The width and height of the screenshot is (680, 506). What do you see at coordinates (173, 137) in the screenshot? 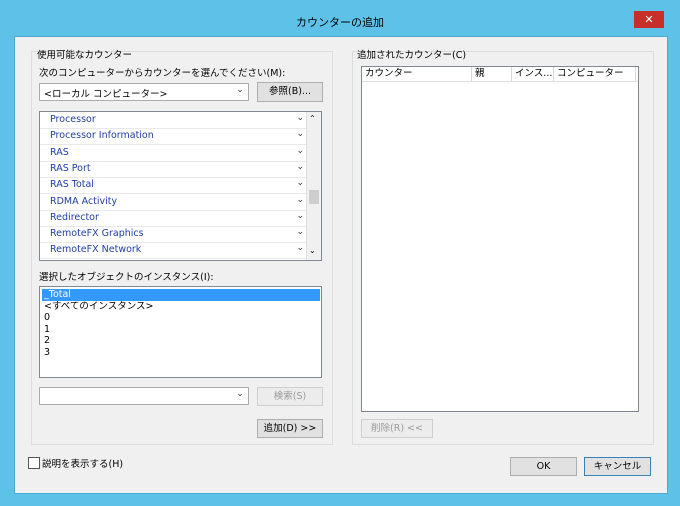
I see `object-list-item: Processor Information ⌄` at bounding box center [173, 137].